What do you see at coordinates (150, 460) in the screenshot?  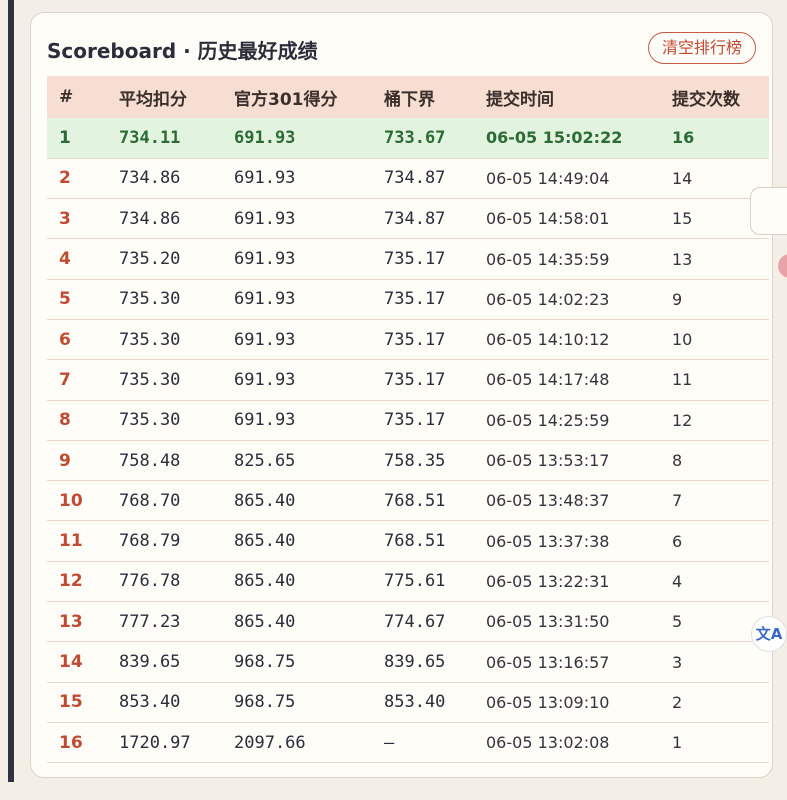 I see `avg-deduction-cell: 758.48` at bounding box center [150, 460].